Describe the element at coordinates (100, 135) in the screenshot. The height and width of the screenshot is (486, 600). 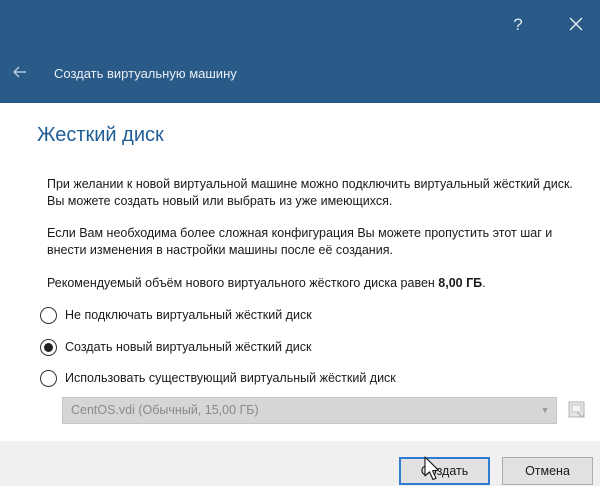
I see `page-title: Жесткий диск` at that location.